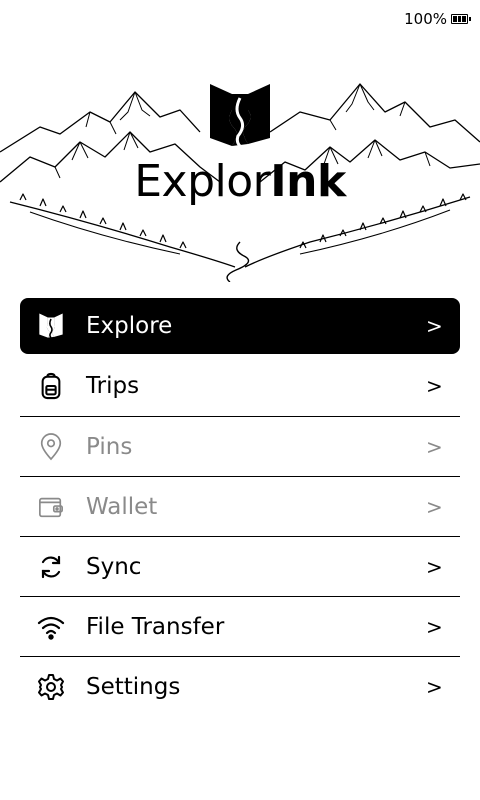 The height and width of the screenshot is (800, 480). Describe the element at coordinates (51, 687) in the screenshot. I see `gear-icon` at that location.